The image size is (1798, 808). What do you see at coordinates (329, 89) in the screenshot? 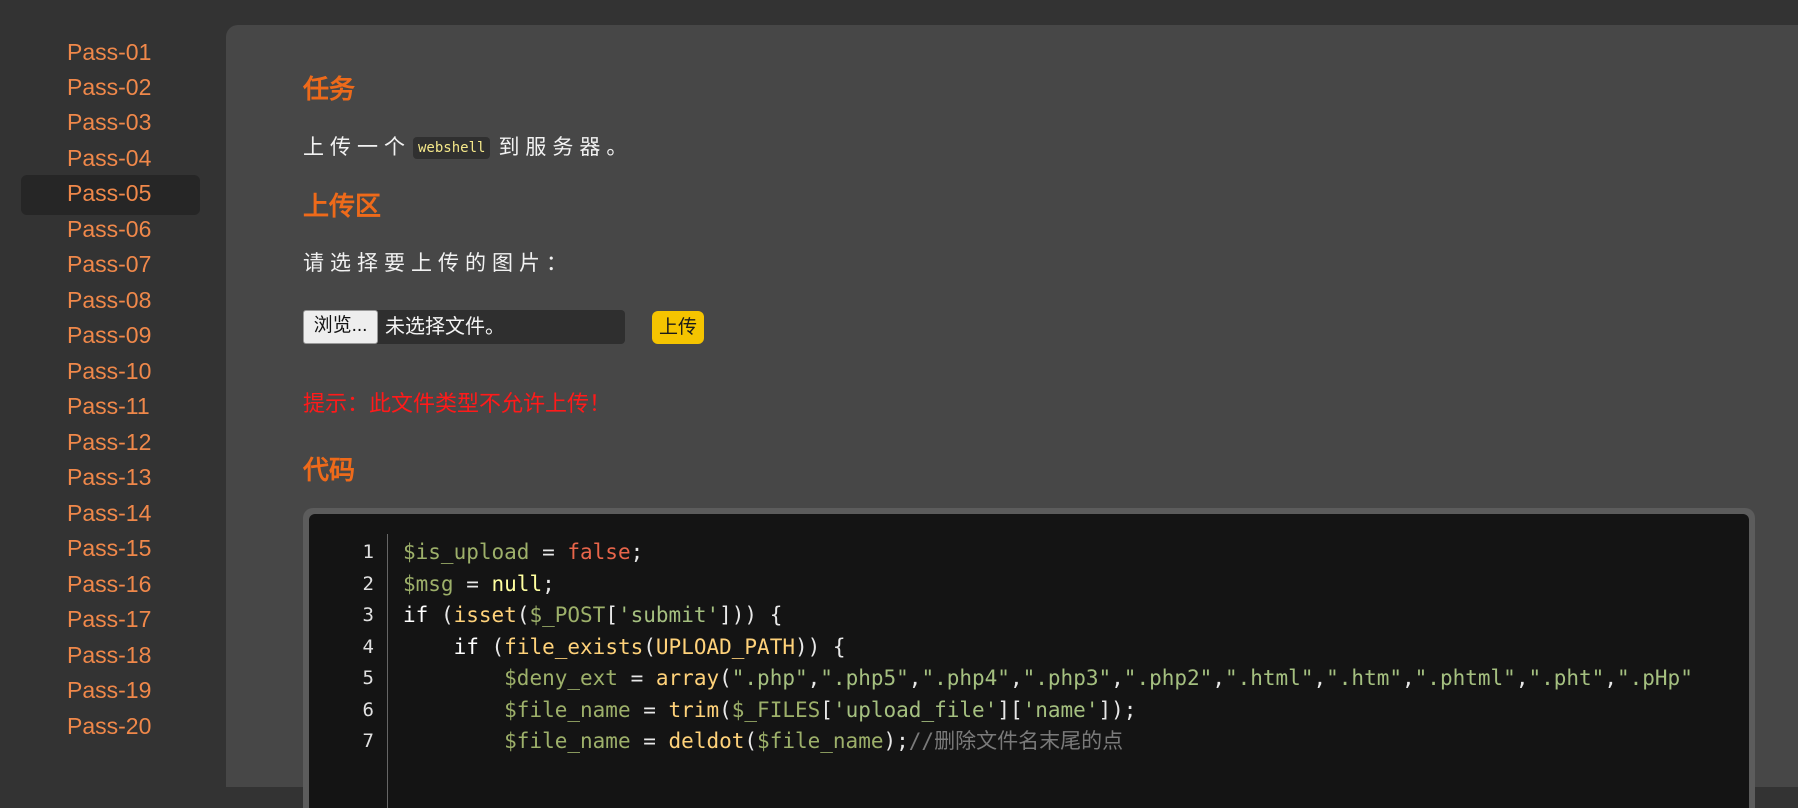
I see `task-heading: 任务` at bounding box center [329, 89].